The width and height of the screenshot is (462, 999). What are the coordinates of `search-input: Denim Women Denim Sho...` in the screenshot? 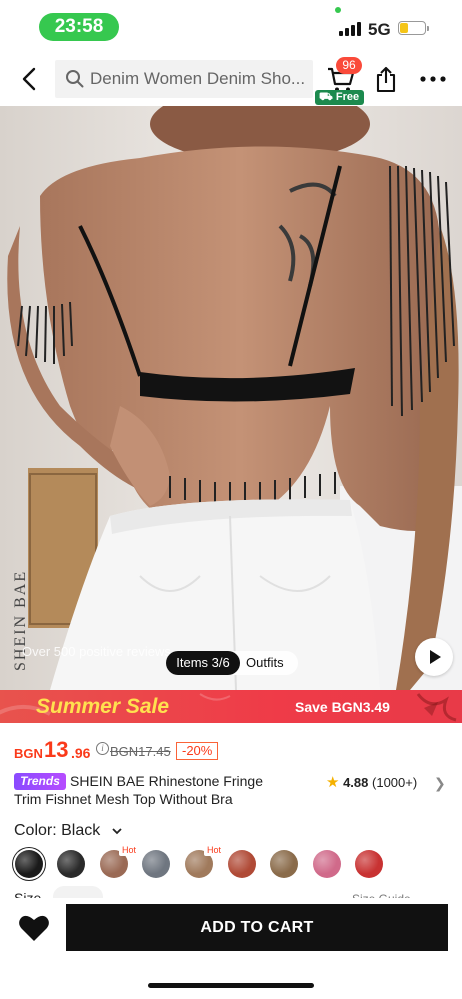 It's located at (200, 79).